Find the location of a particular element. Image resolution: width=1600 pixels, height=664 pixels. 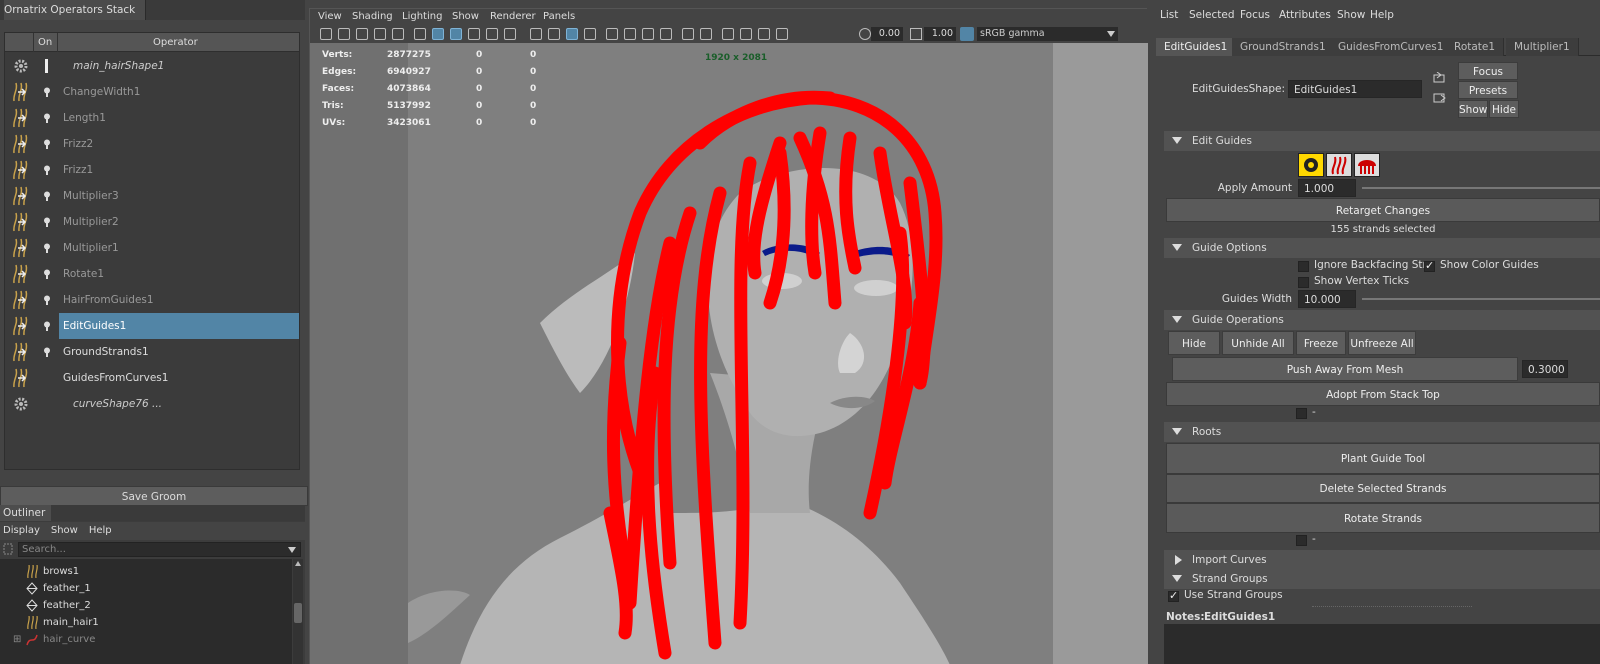

adopt-checkbox is located at coordinates (1301, 413).